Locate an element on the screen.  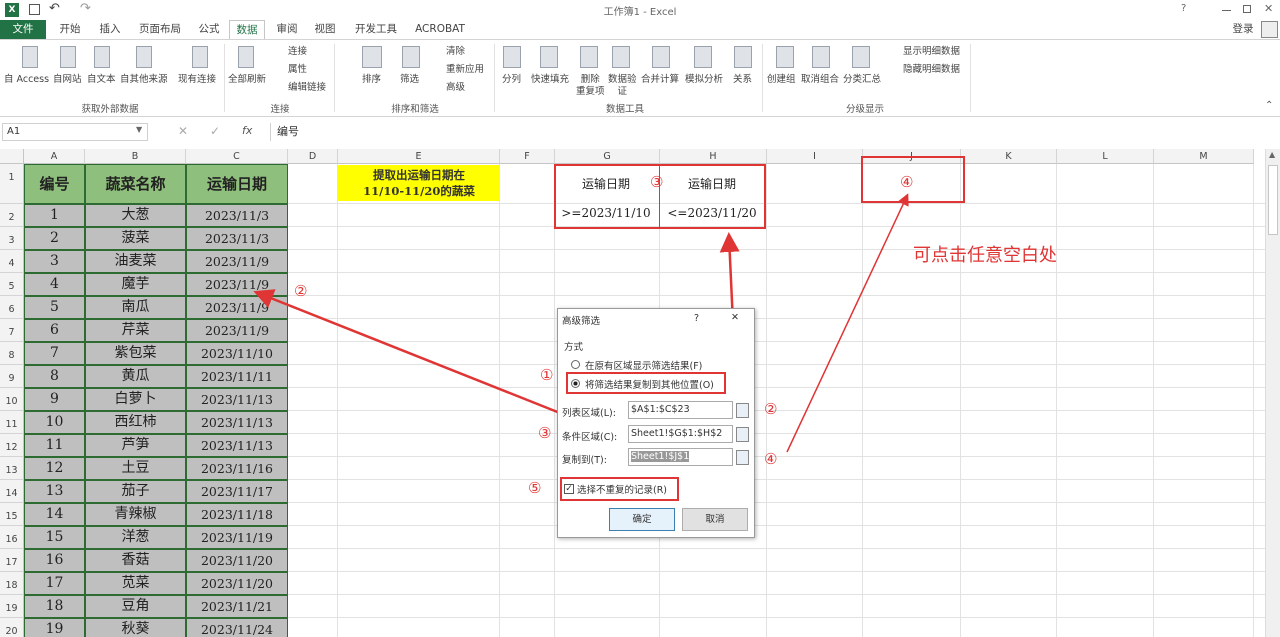
web-icon is located at coordinates (68, 57).